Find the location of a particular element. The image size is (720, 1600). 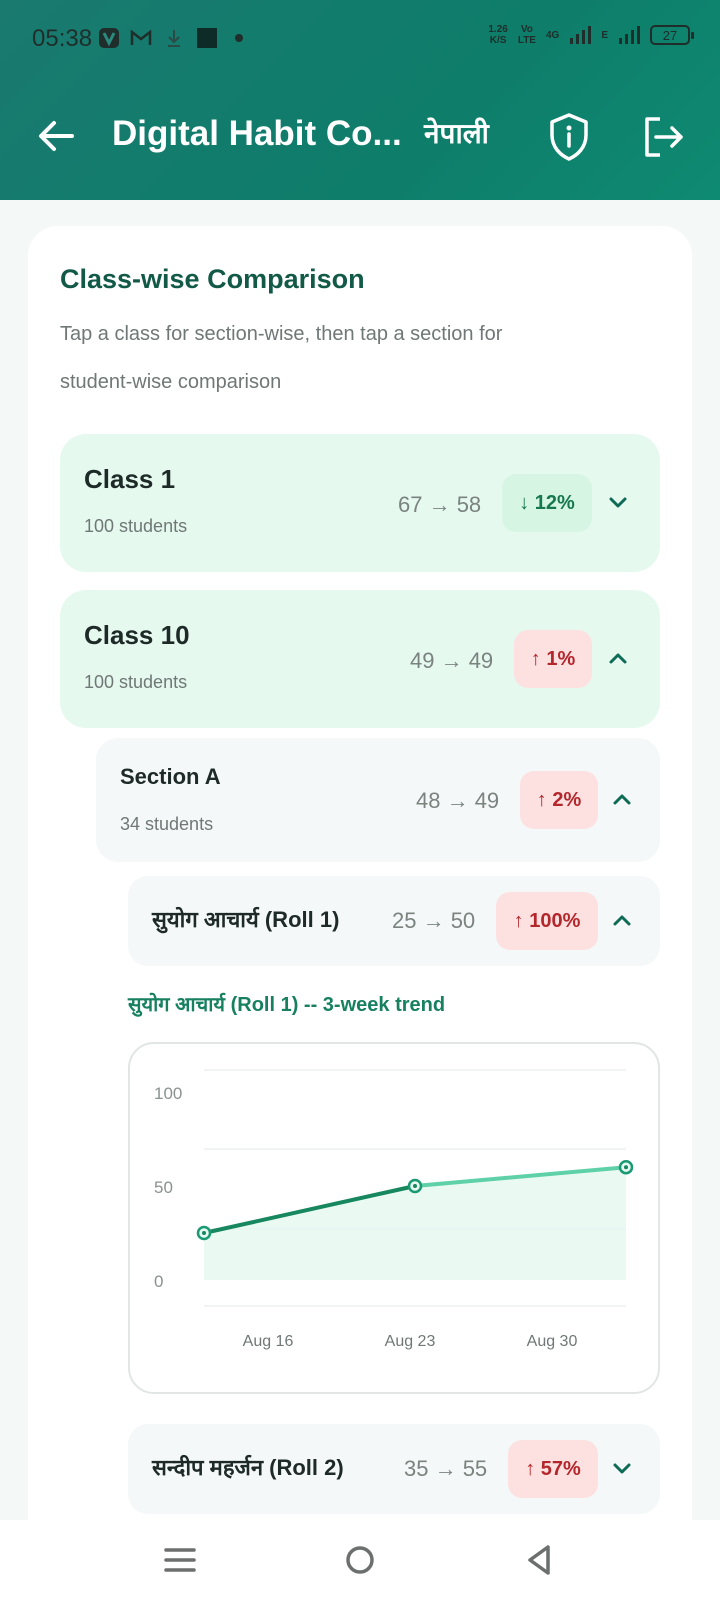

trend-chart-title: सुयोग आचार्य (Roll 1) -- 3-week trend is located at coordinates (287, 1005).